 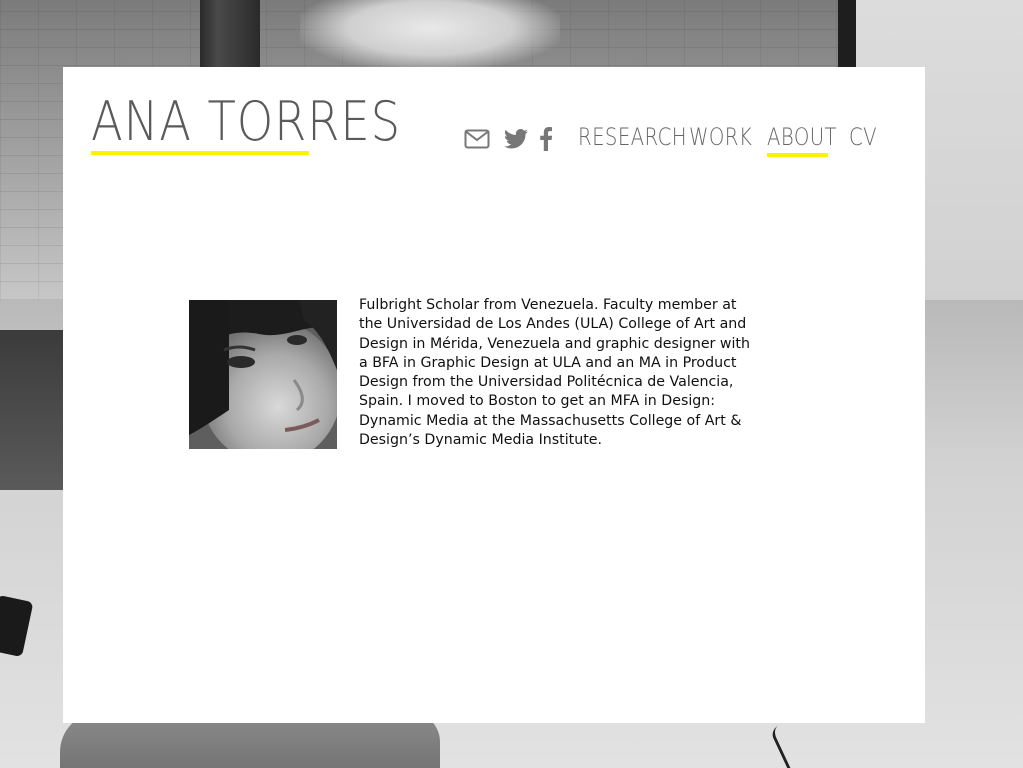 What do you see at coordinates (863, 137) in the screenshot?
I see `nav-item-cv: CV` at bounding box center [863, 137].